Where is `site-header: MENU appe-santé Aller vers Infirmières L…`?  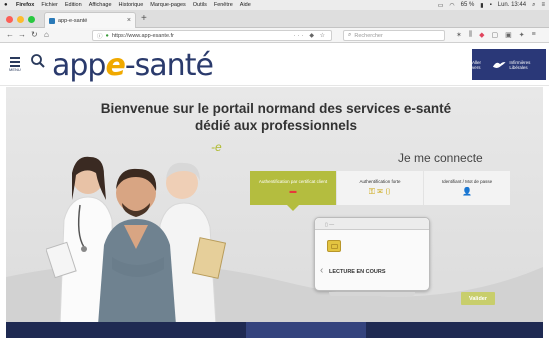 site-header: MENU appe-santé Aller vers Infirmières L… is located at coordinates (274, 65).